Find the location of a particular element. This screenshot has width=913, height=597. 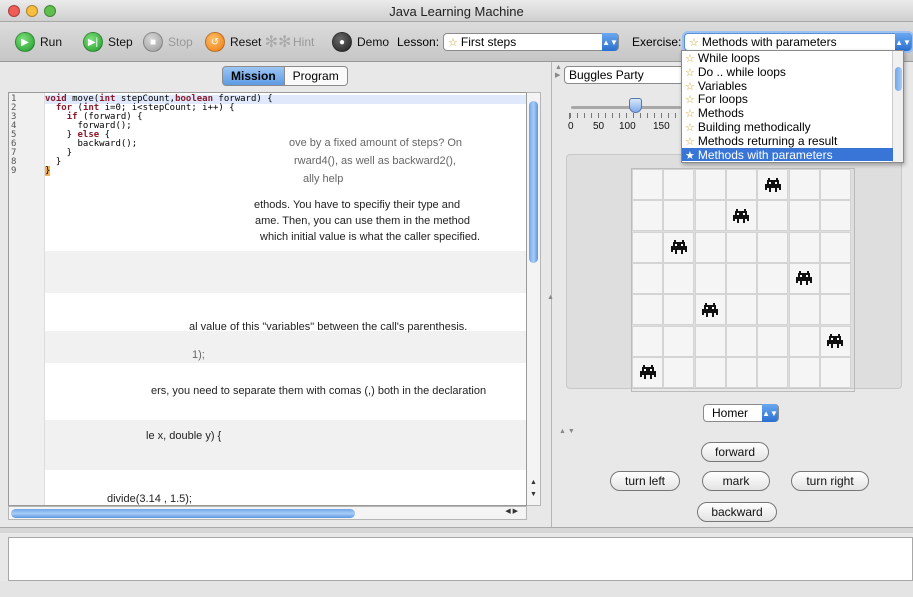

speed-slider-track is located at coordinates (626, 107).